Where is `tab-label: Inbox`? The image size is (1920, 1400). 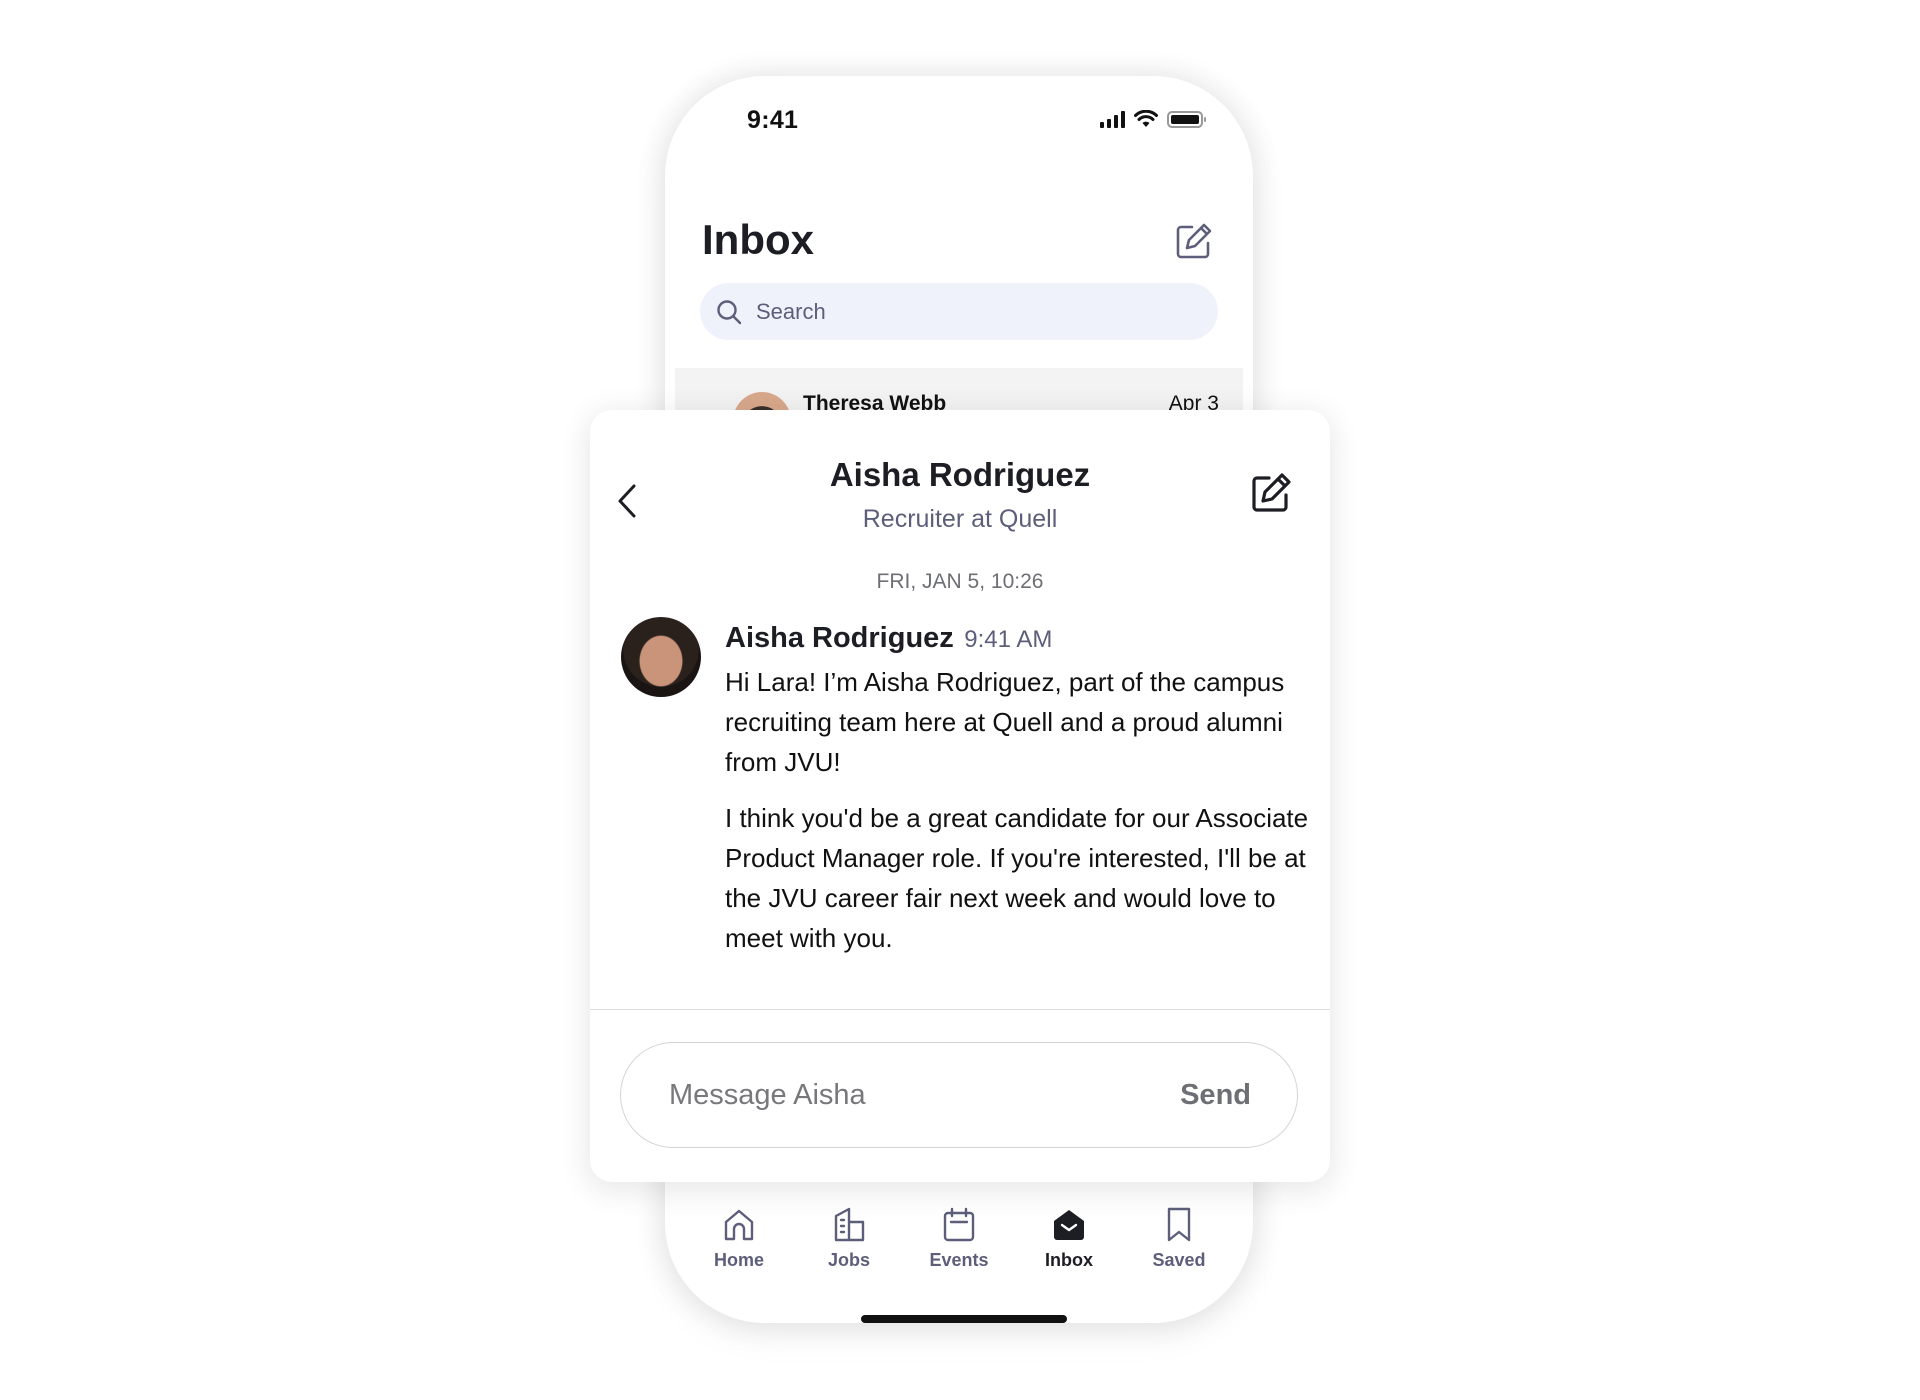
tab-label: Inbox is located at coordinates (1069, 1260).